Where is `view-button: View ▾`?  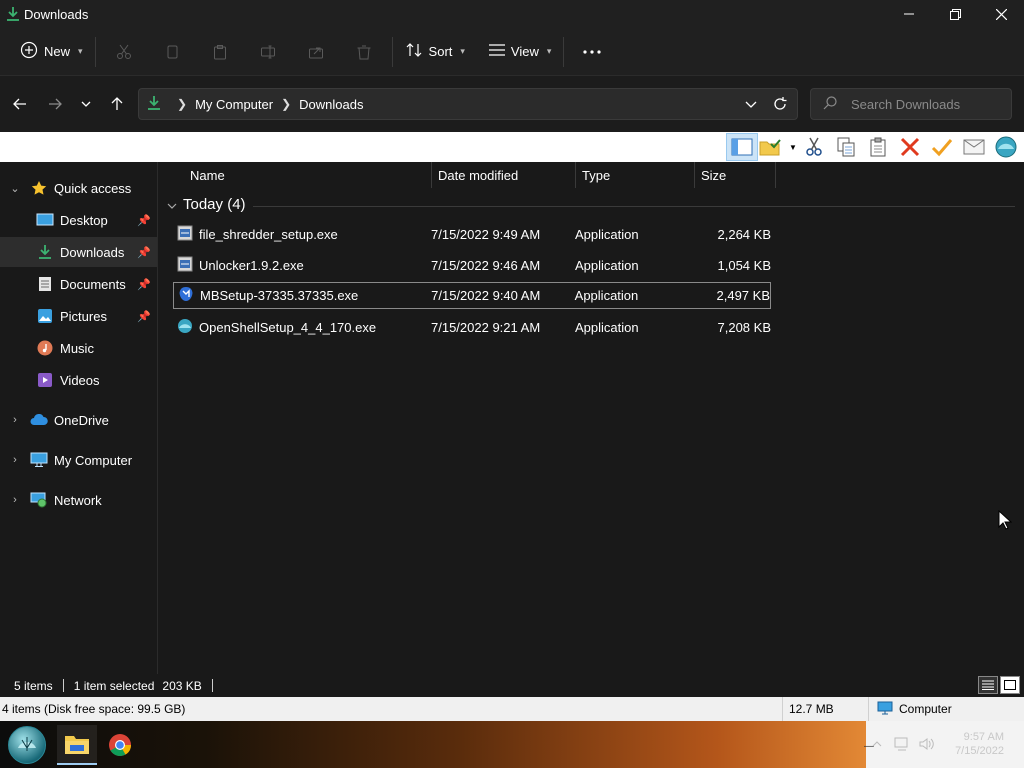
view-button: View ▾ is located at coordinates (520, 52).